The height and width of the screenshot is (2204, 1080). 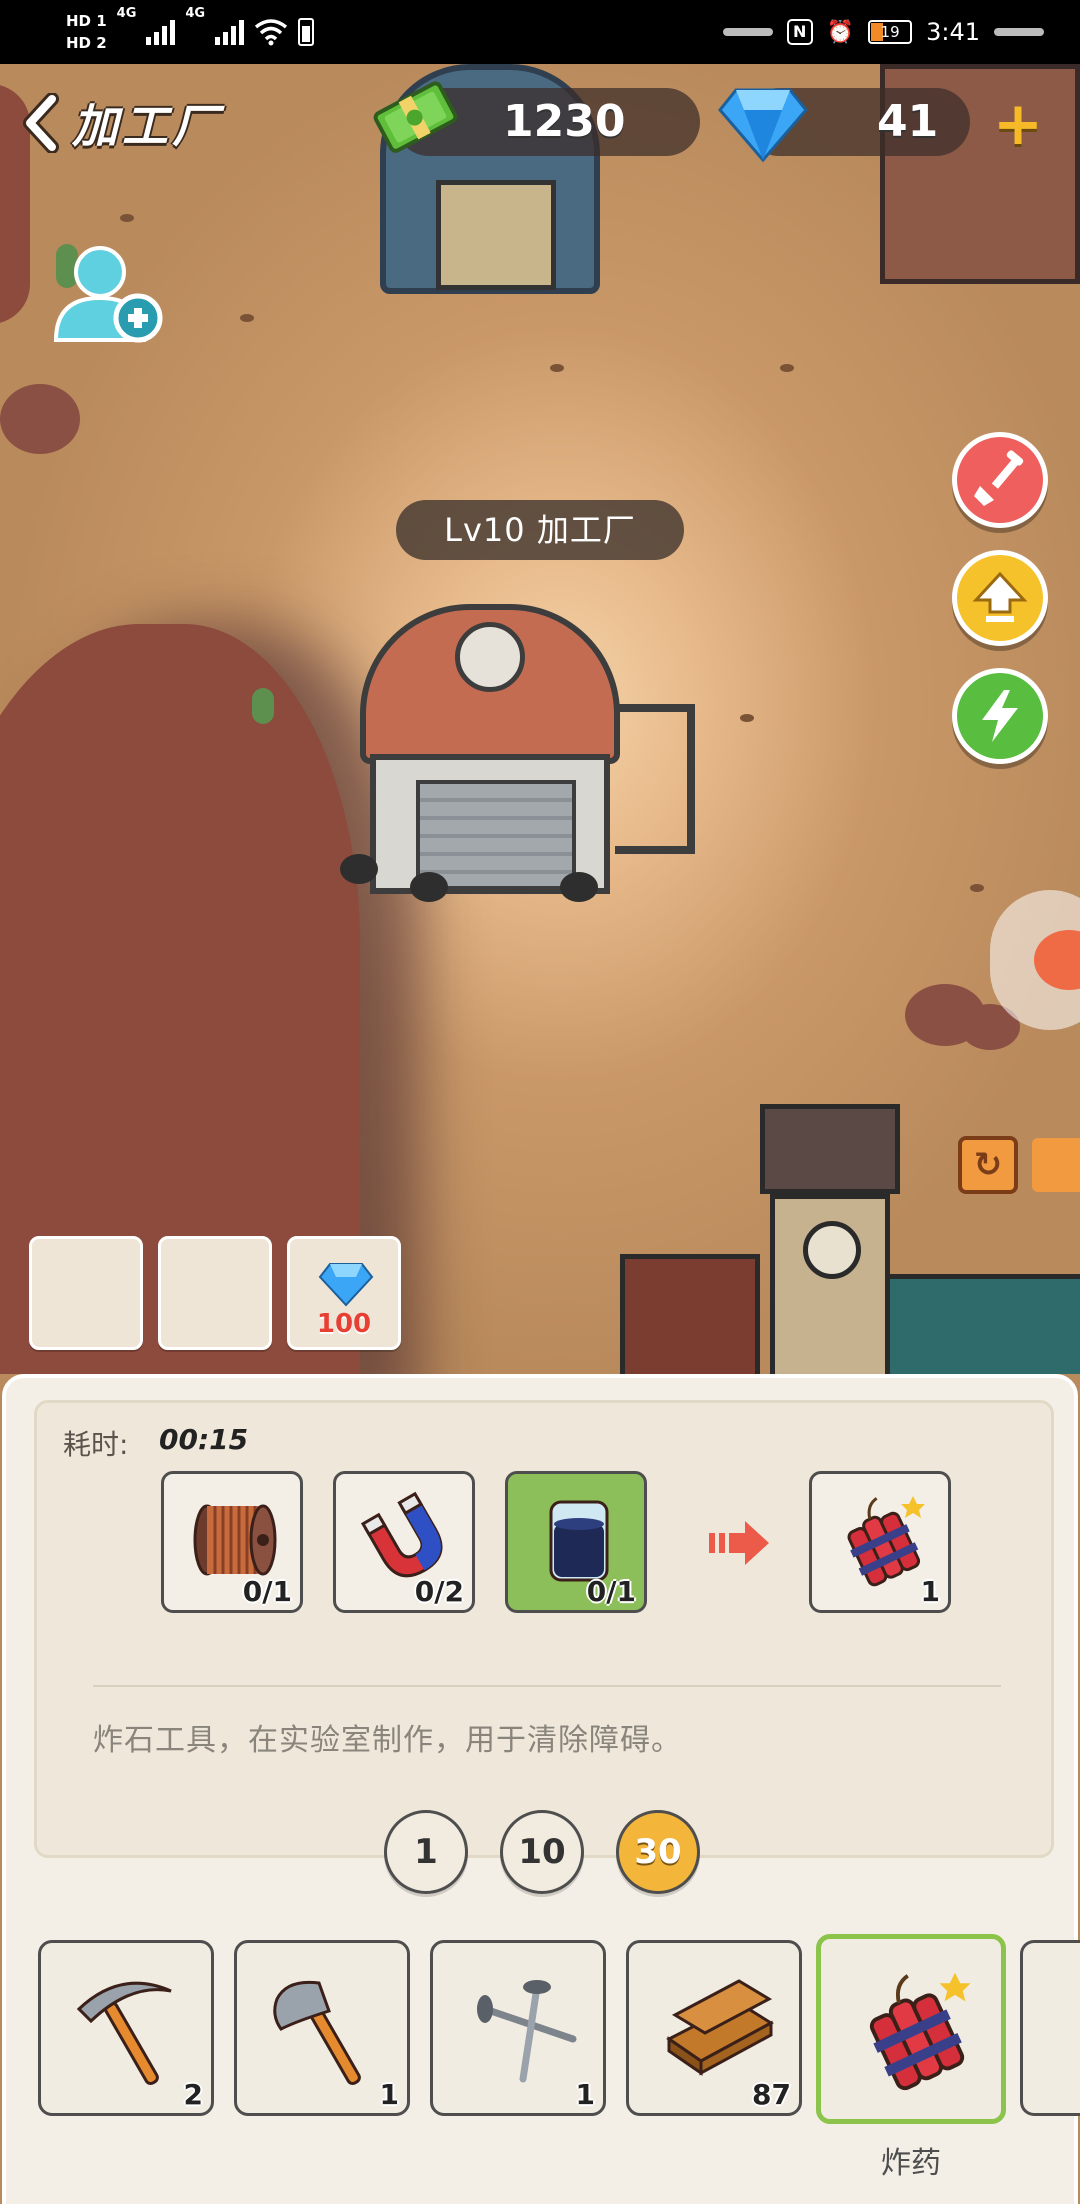 I want to click on factory-door, so click(x=496, y=835).